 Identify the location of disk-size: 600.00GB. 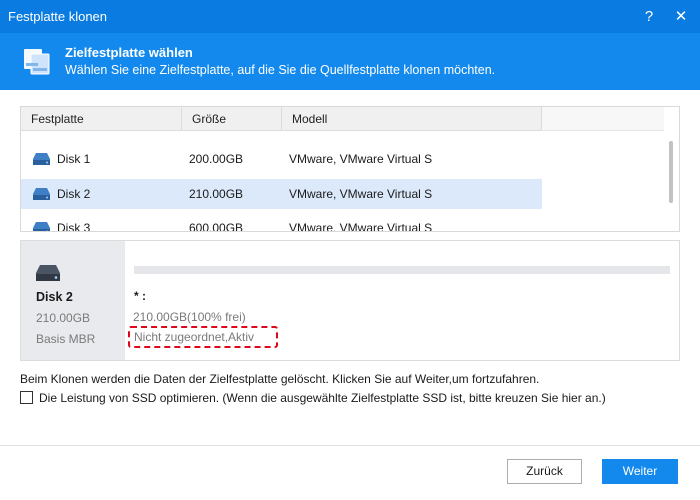
(216, 226).